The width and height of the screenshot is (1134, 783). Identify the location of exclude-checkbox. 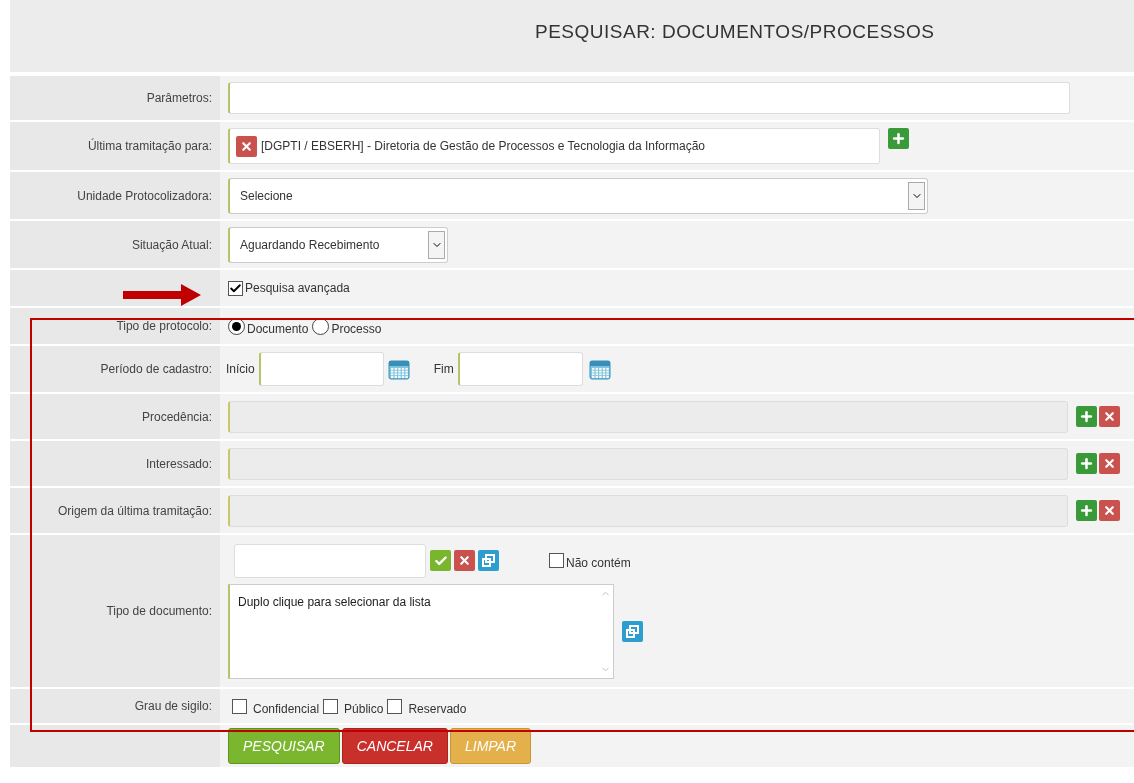
(556, 560).